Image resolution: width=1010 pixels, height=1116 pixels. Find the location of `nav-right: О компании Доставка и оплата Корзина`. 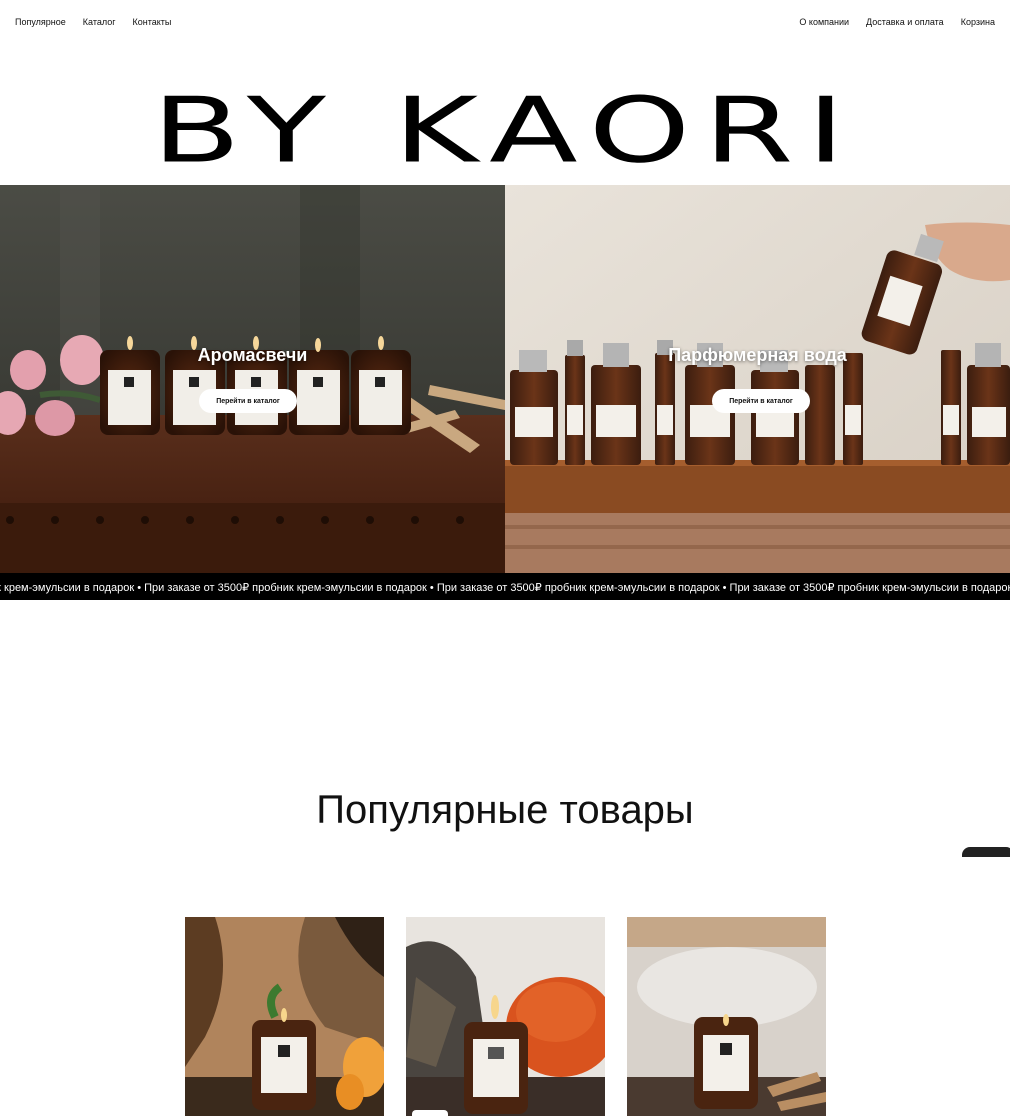

nav-right: О компании Доставка и оплата Корзина is located at coordinates (897, 22).